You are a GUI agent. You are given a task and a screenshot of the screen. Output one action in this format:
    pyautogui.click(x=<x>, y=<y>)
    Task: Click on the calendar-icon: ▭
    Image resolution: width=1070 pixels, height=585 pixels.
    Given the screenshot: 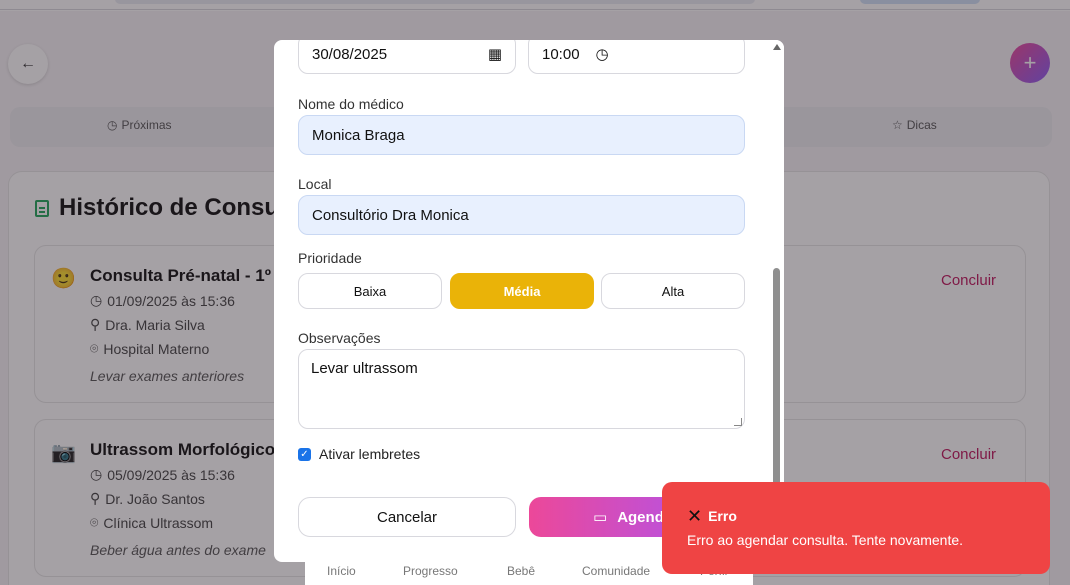 What is the action you would take?
    pyautogui.click(x=600, y=517)
    